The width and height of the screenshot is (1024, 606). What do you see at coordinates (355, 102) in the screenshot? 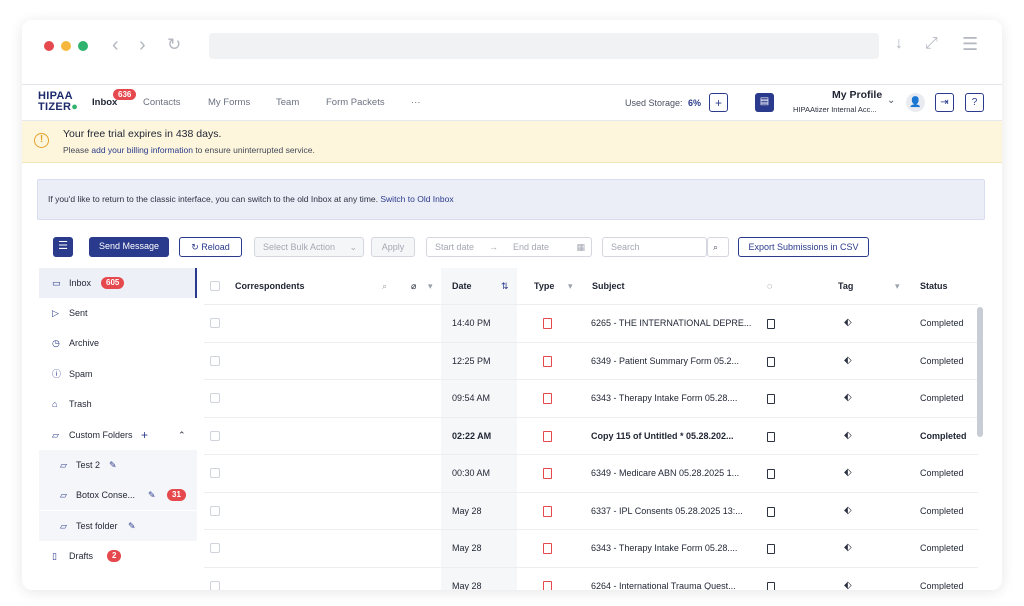
I see `tab-form-packets: Form Packets` at bounding box center [355, 102].